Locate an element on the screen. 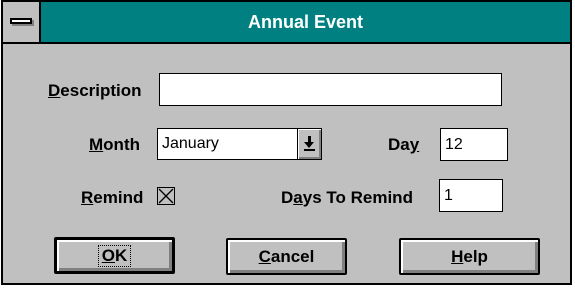 This screenshot has width=575, height=291. ok-button-label: OK is located at coordinates (114, 256).